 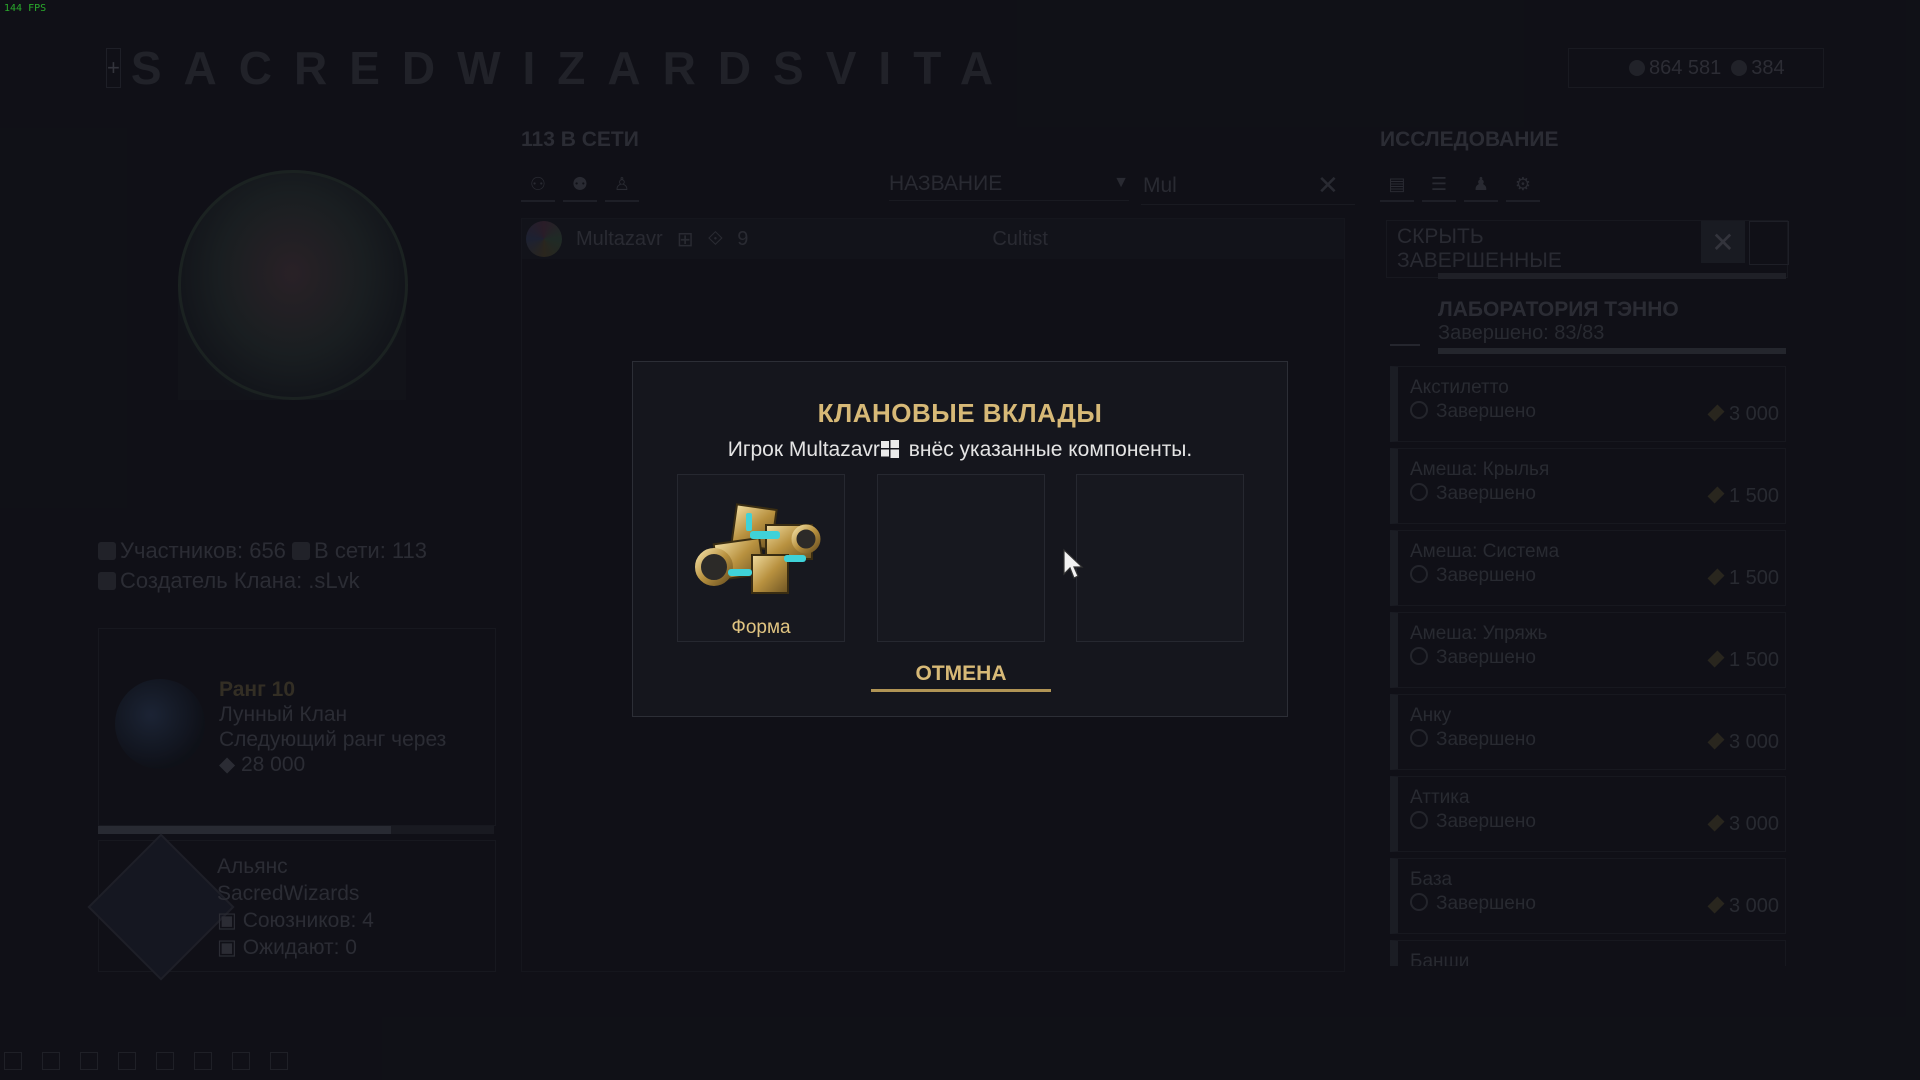 I want to click on contribution-slot: Форма, so click(x=761, y=558).